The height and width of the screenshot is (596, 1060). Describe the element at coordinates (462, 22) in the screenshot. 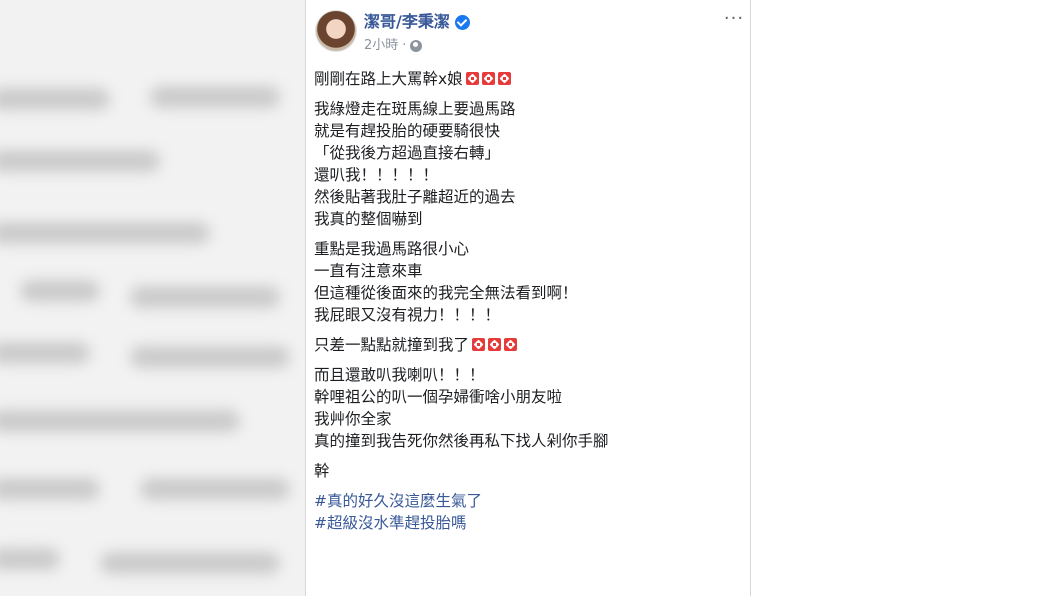

I see `verified-badge-icon` at that location.